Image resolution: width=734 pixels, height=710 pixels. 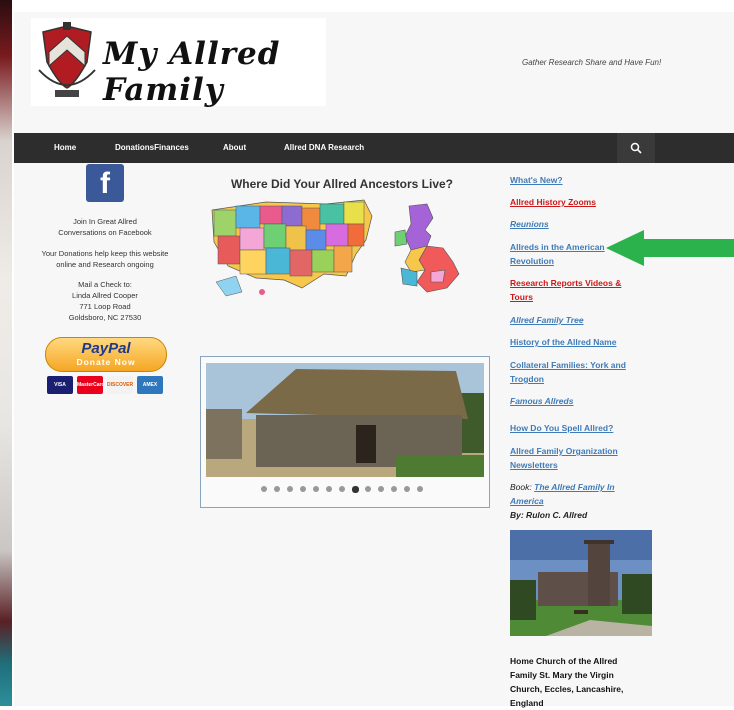 I want to click on nav-donations-finances: DonationsFinances, so click(x=152, y=147).